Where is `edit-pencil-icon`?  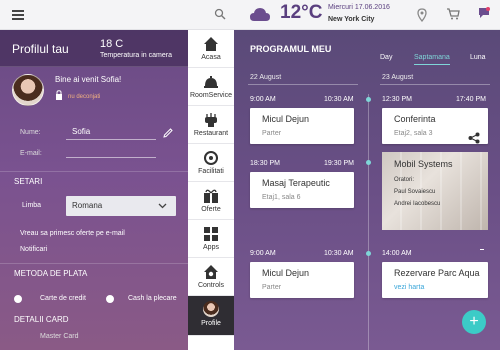 edit-pencil-icon is located at coordinates (168, 133).